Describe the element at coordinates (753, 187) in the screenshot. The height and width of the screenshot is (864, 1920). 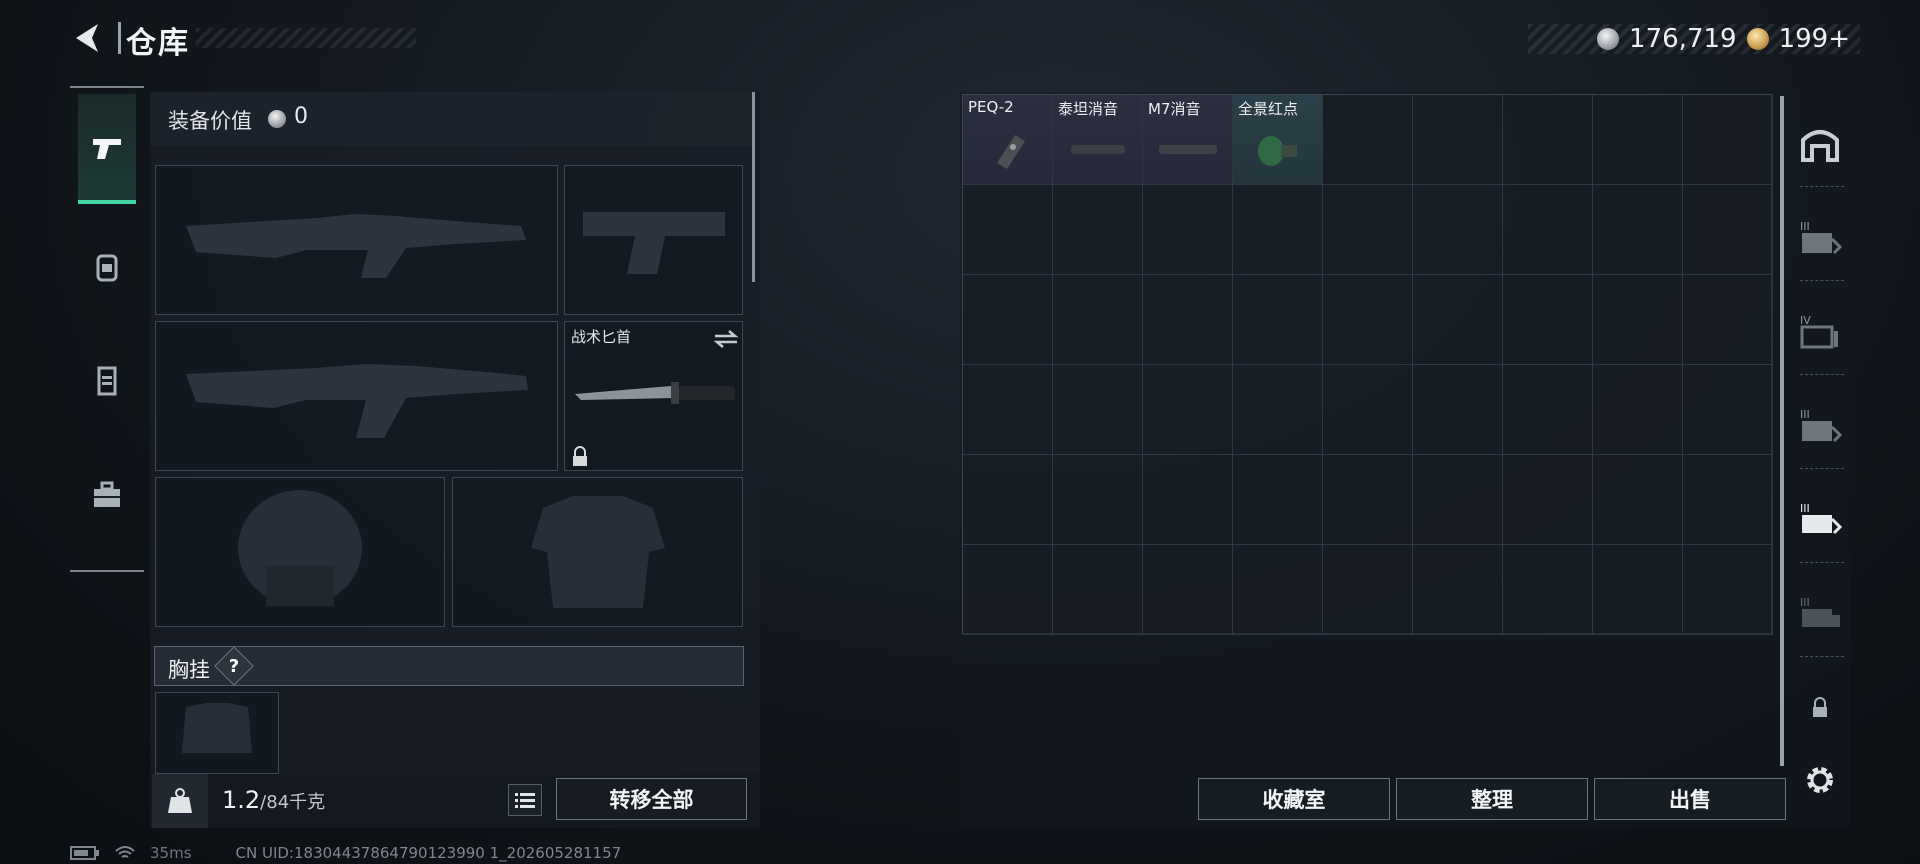
I see `loadout-scrollbar` at that location.